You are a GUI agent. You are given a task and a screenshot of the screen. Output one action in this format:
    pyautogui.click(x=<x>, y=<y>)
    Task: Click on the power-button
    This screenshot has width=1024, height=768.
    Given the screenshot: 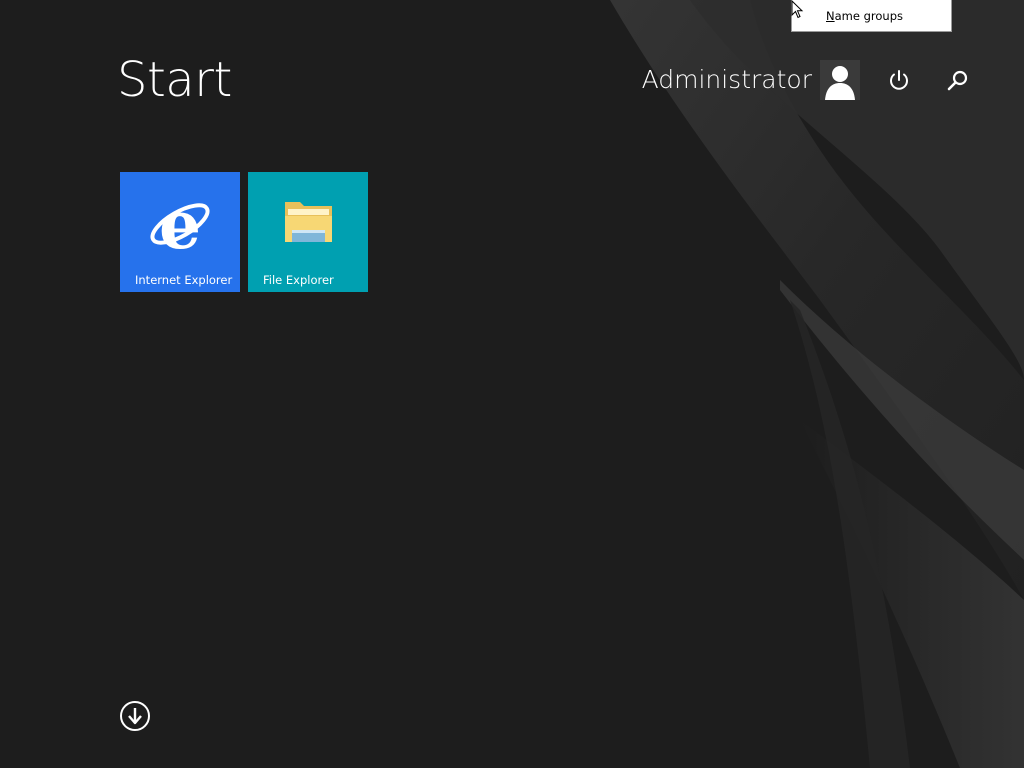 What is the action you would take?
    pyautogui.click(x=899, y=81)
    